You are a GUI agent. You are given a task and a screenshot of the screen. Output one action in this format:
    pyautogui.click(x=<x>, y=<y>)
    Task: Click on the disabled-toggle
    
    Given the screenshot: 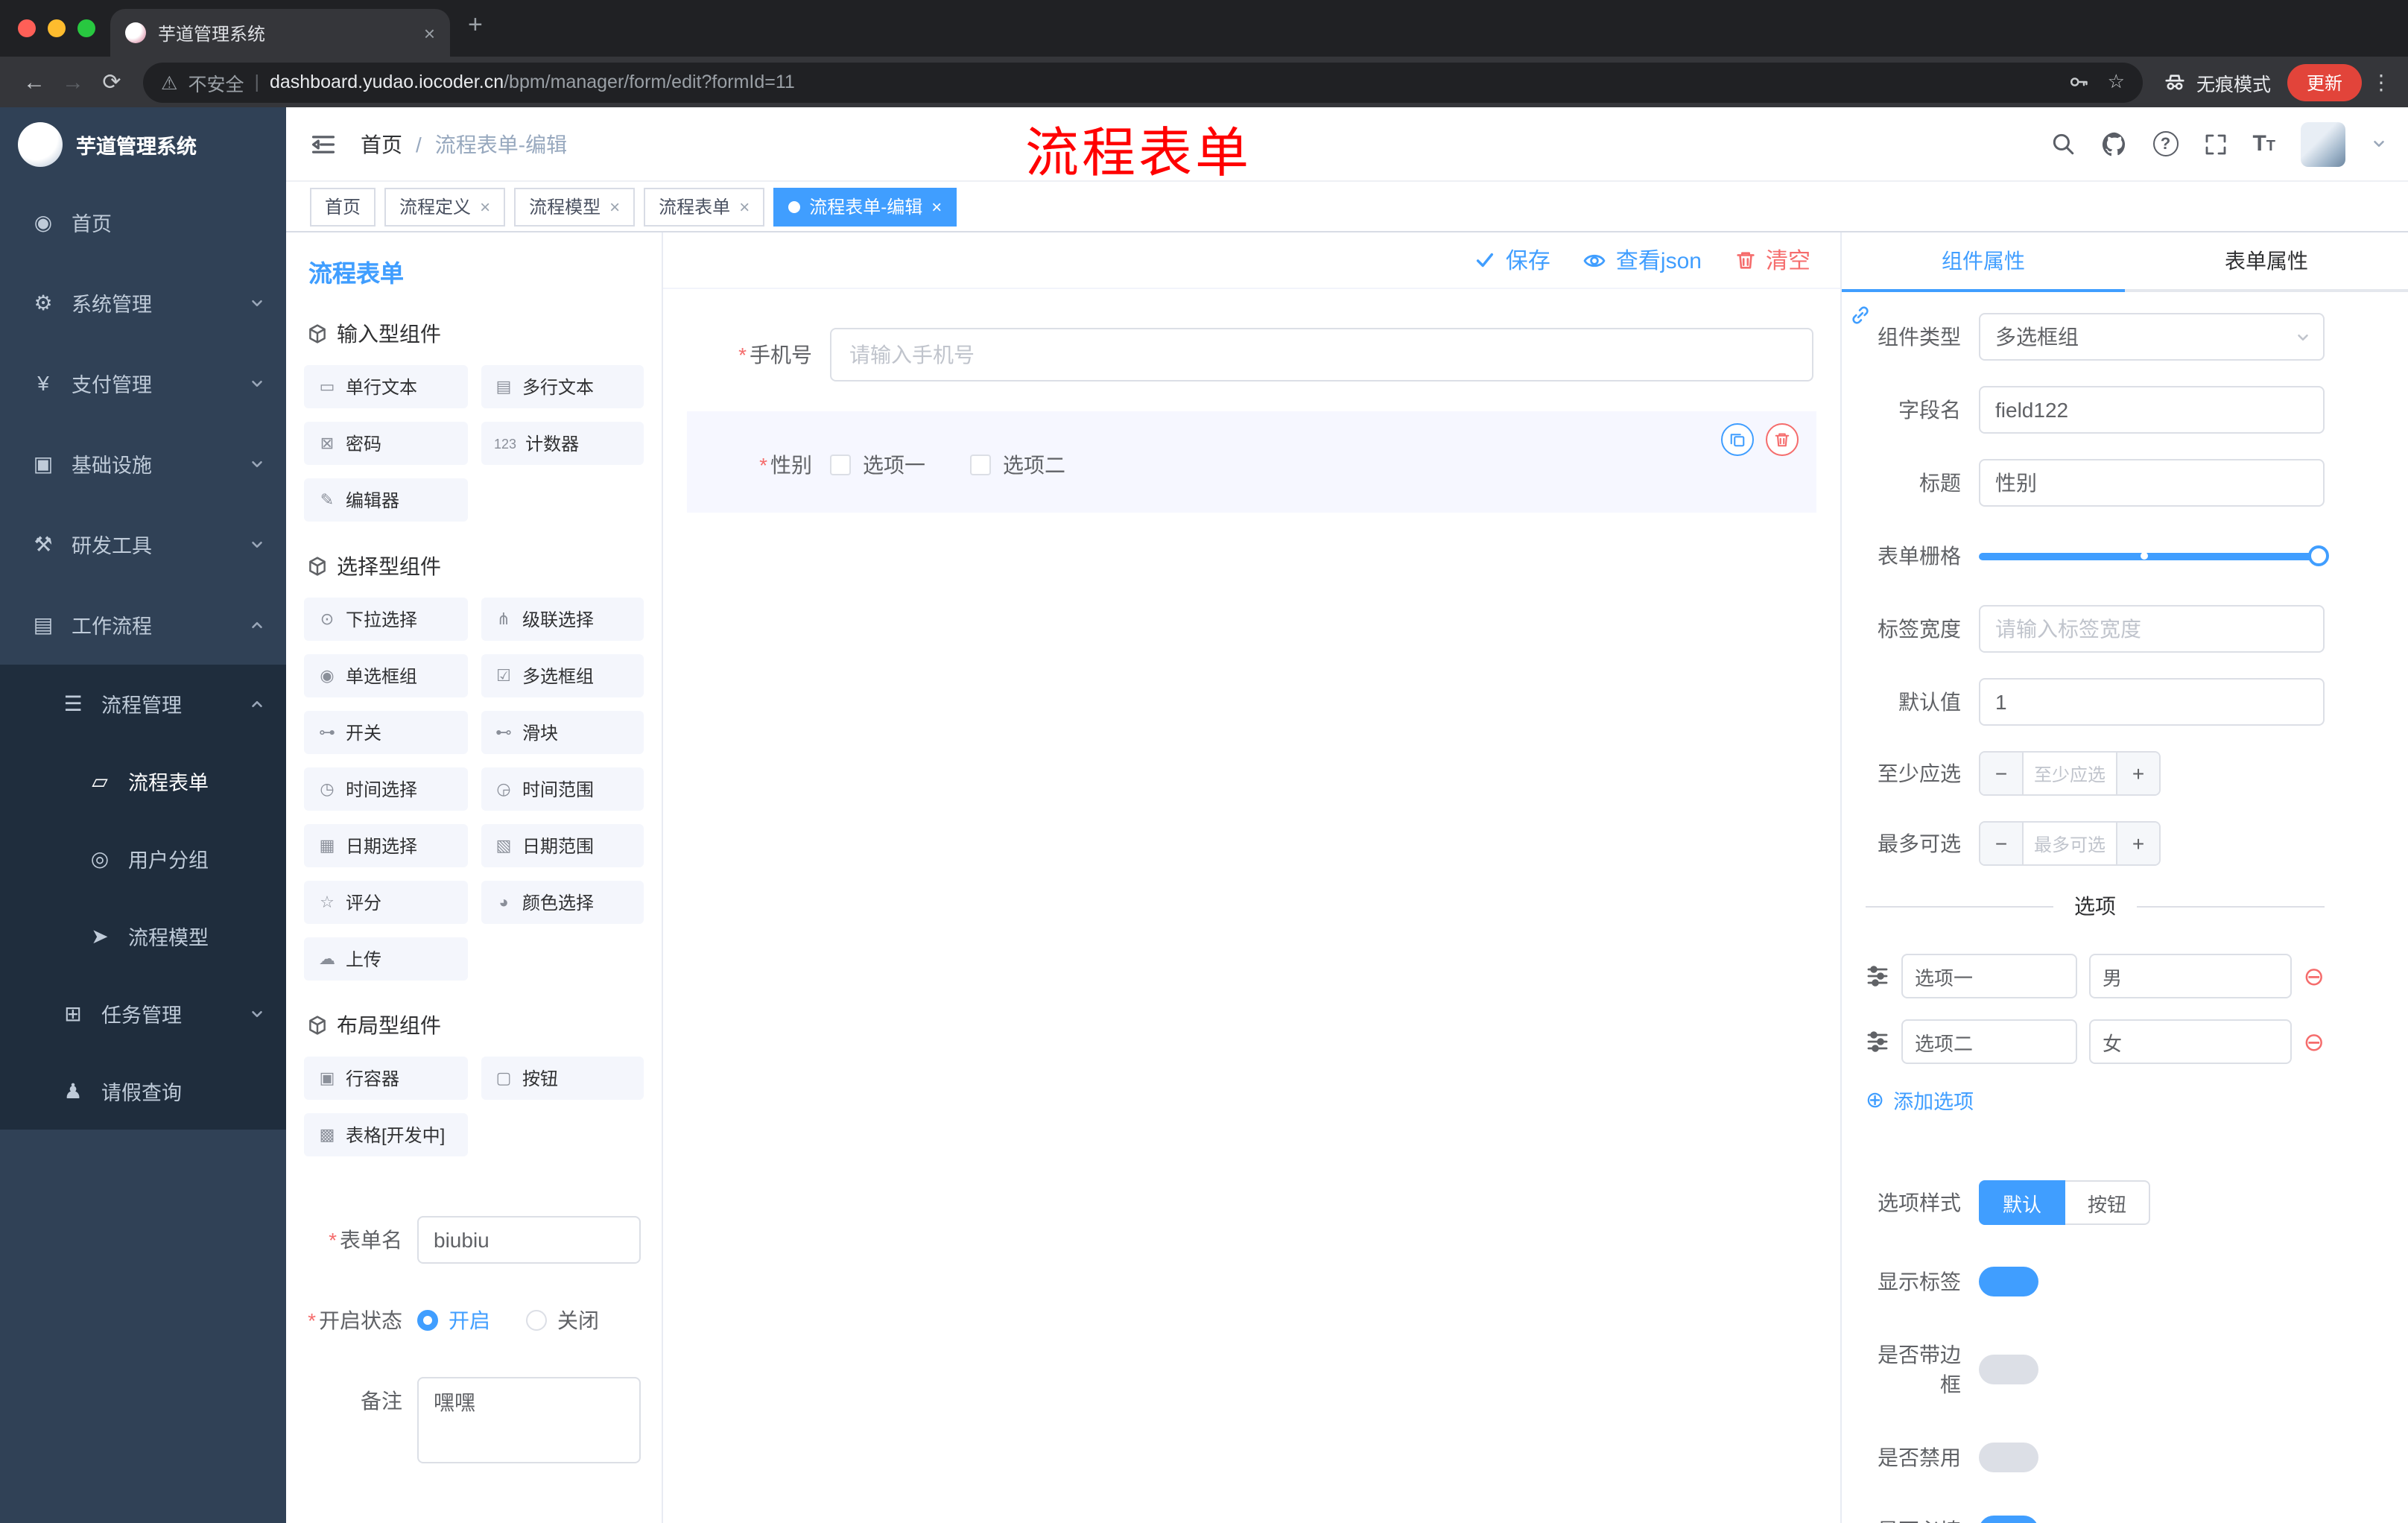 What is the action you would take?
    pyautogui.click(x=2008, y=1457)
    